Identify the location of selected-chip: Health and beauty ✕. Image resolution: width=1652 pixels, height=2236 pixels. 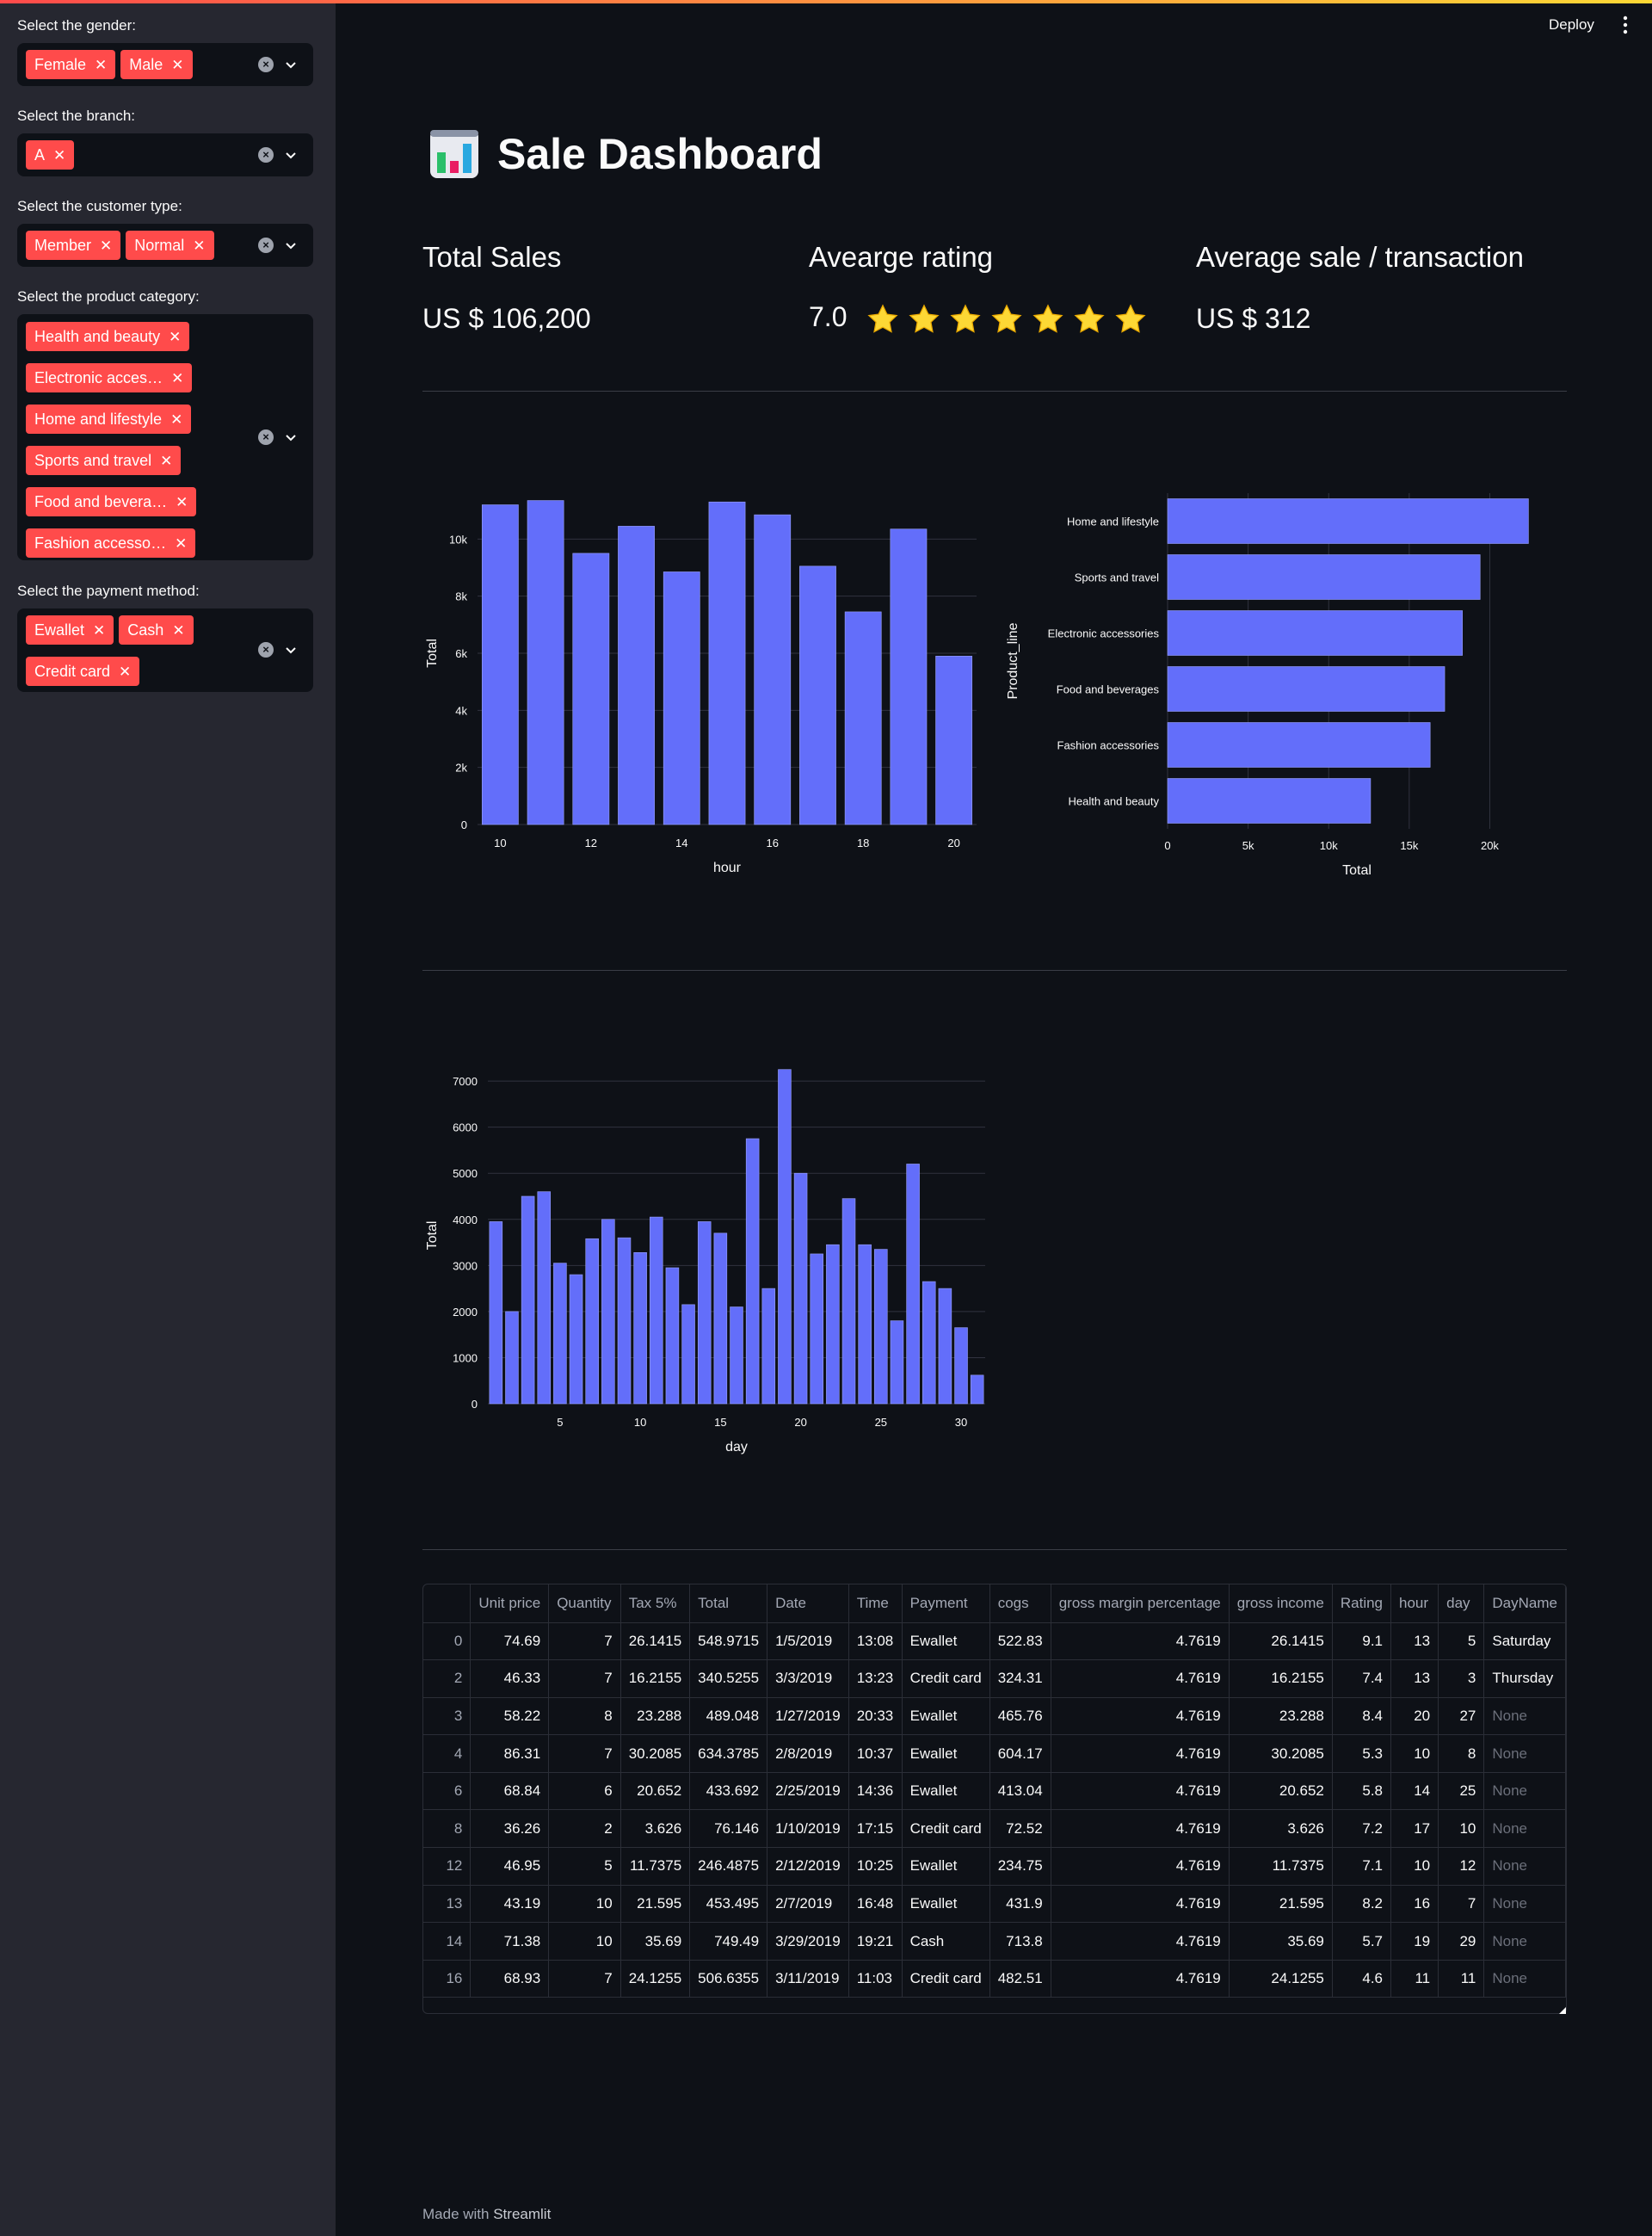
(108, 336).